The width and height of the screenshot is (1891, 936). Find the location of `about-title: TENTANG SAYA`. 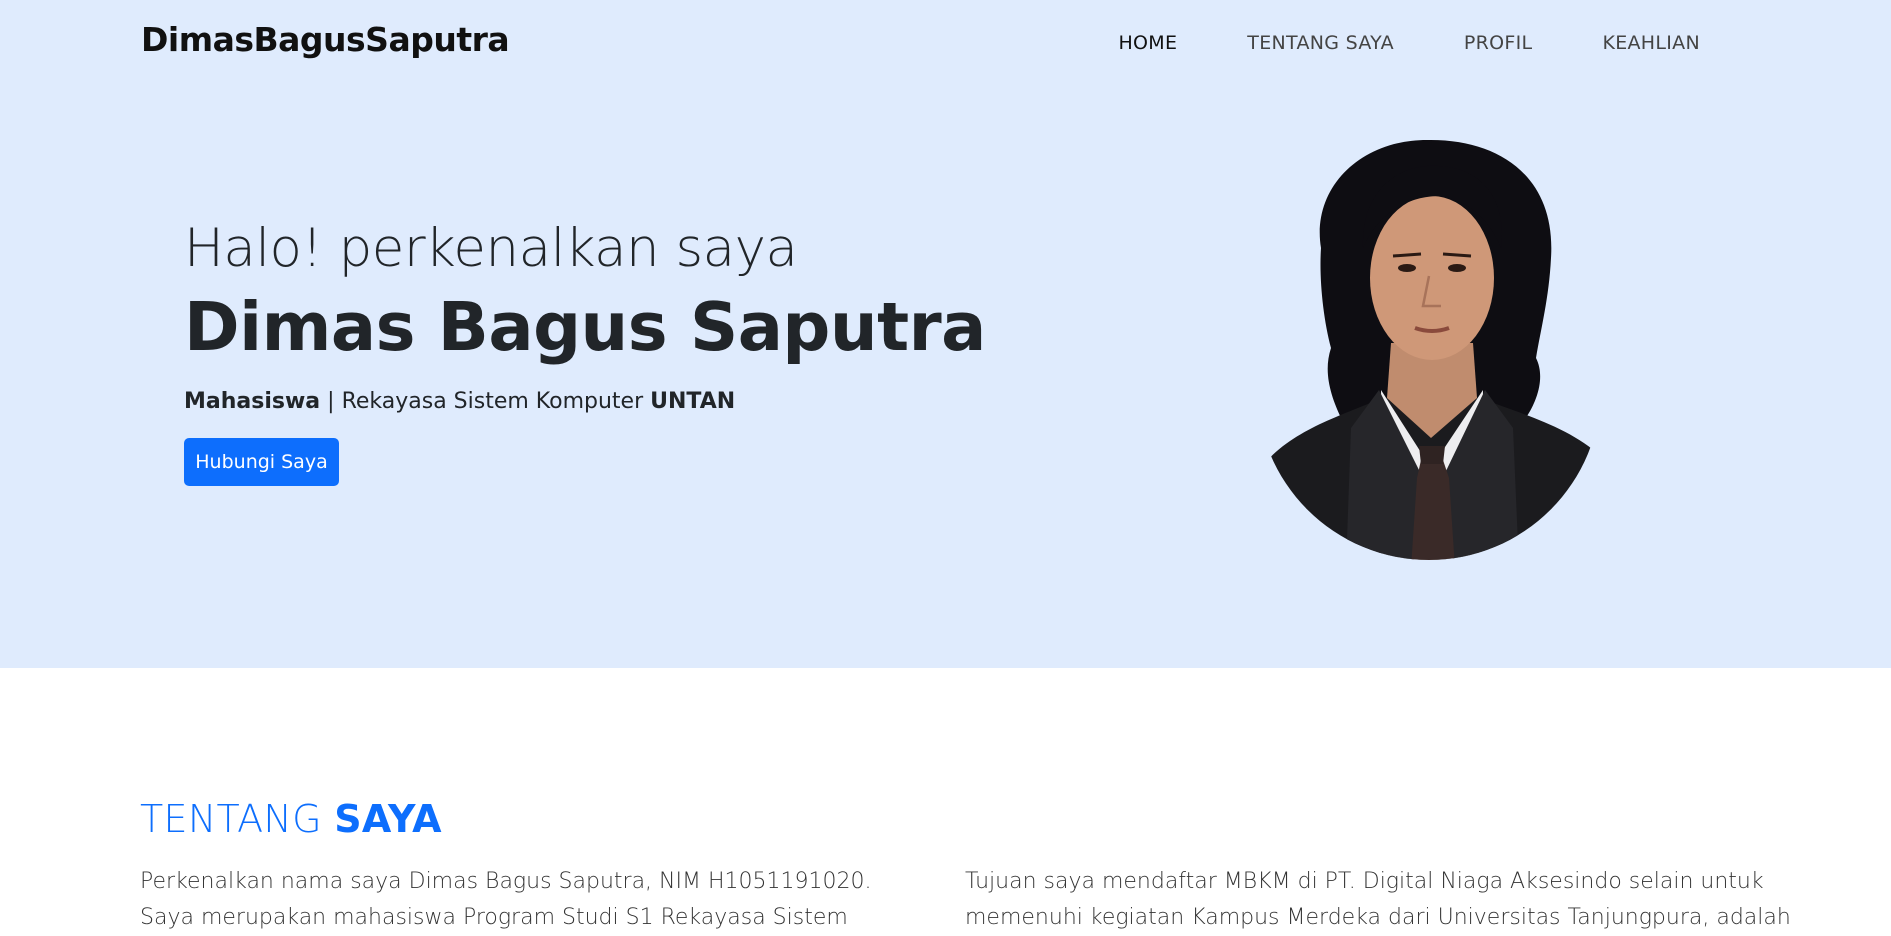

about-title: TENTANG SAYA is located at coordinates (291, 819).